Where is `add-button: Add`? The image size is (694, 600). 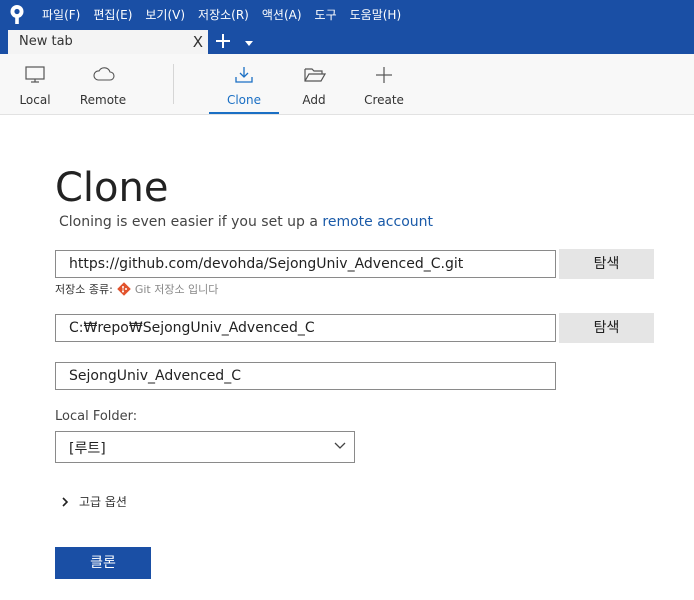
add-button: Add is located at coordinates (314, 84).